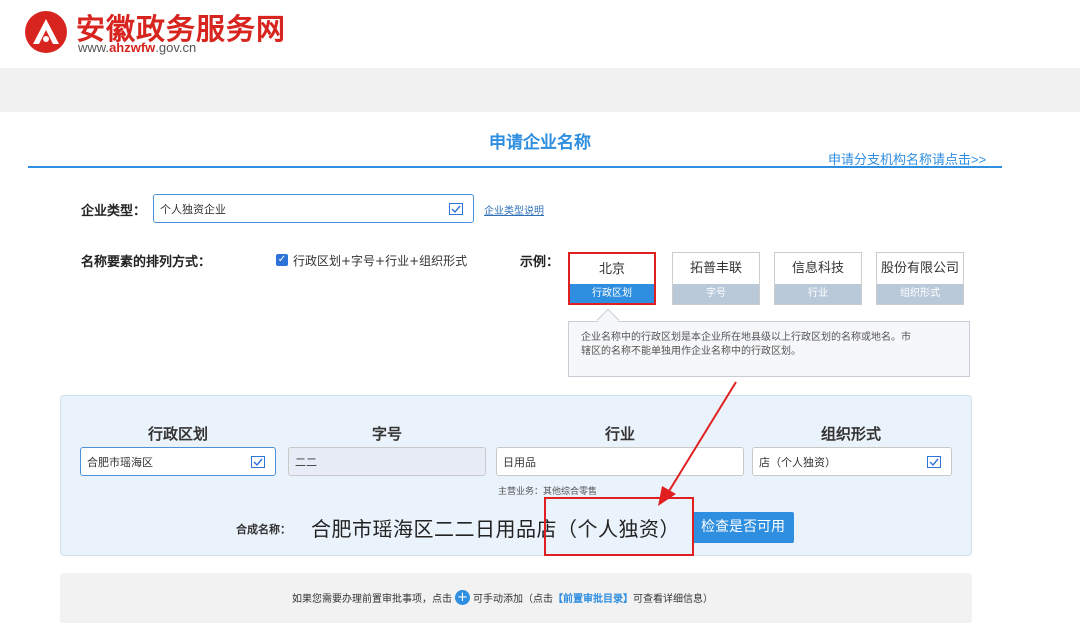 Image resolution: width=1080 pixels, height=628 pixels. I want to click on note-text: 如果您需要办理前置审批事项，点击, so click(372, 599).